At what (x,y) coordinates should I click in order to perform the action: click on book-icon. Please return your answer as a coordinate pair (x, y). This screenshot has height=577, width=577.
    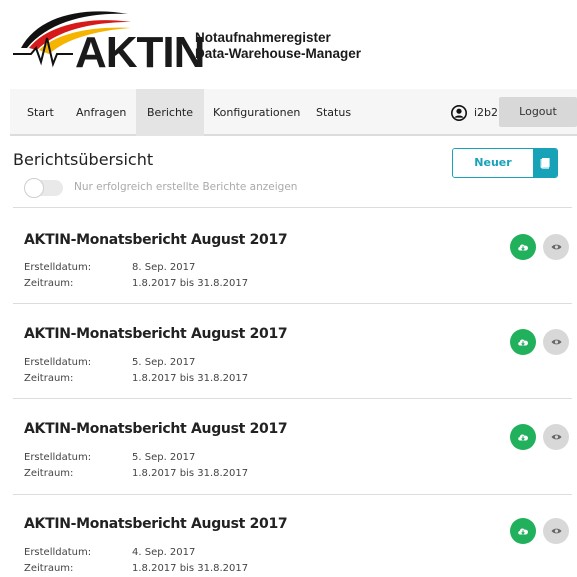
    Looking at the image, I should click on (545, 163).